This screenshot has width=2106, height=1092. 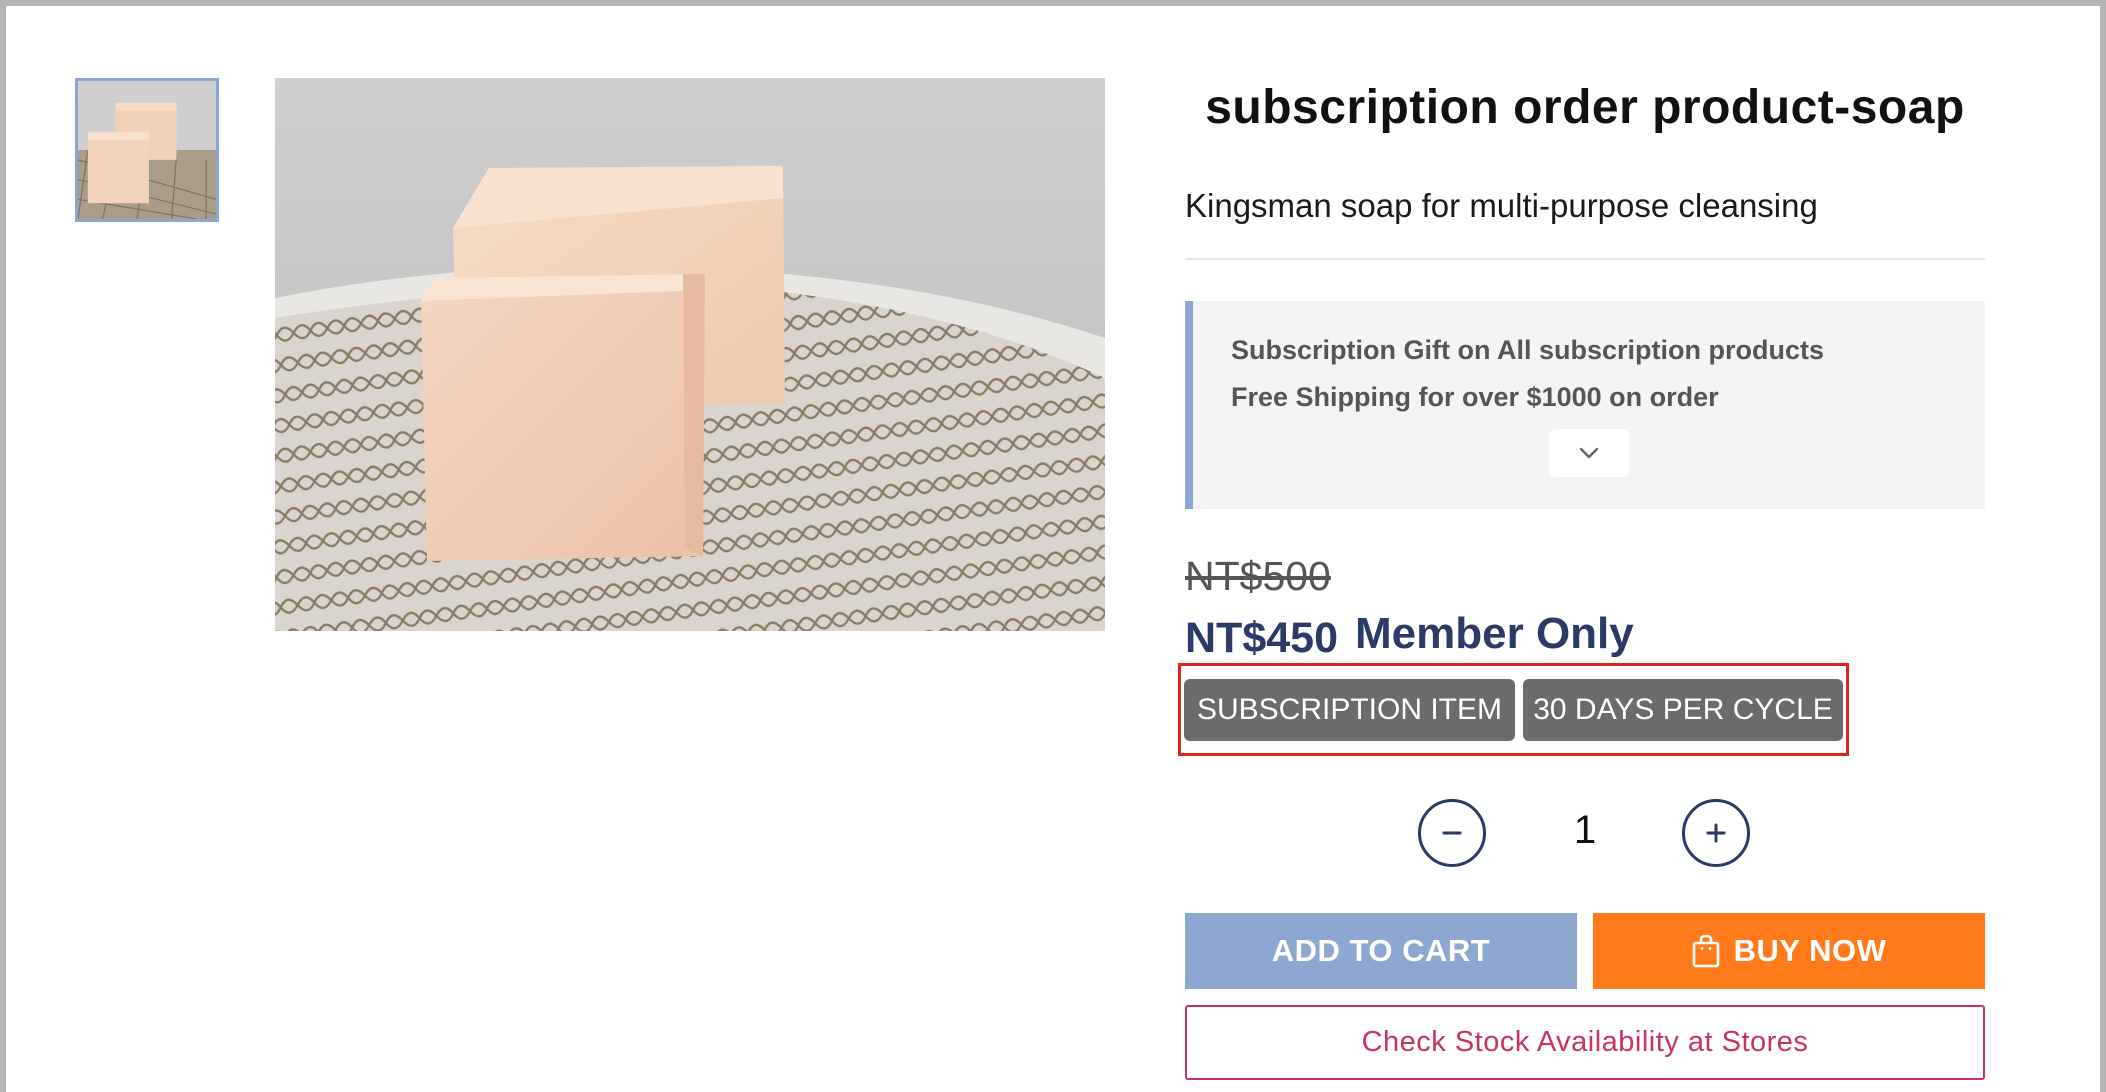 I want to click on plus-icon, so click(x=1716, y=833).